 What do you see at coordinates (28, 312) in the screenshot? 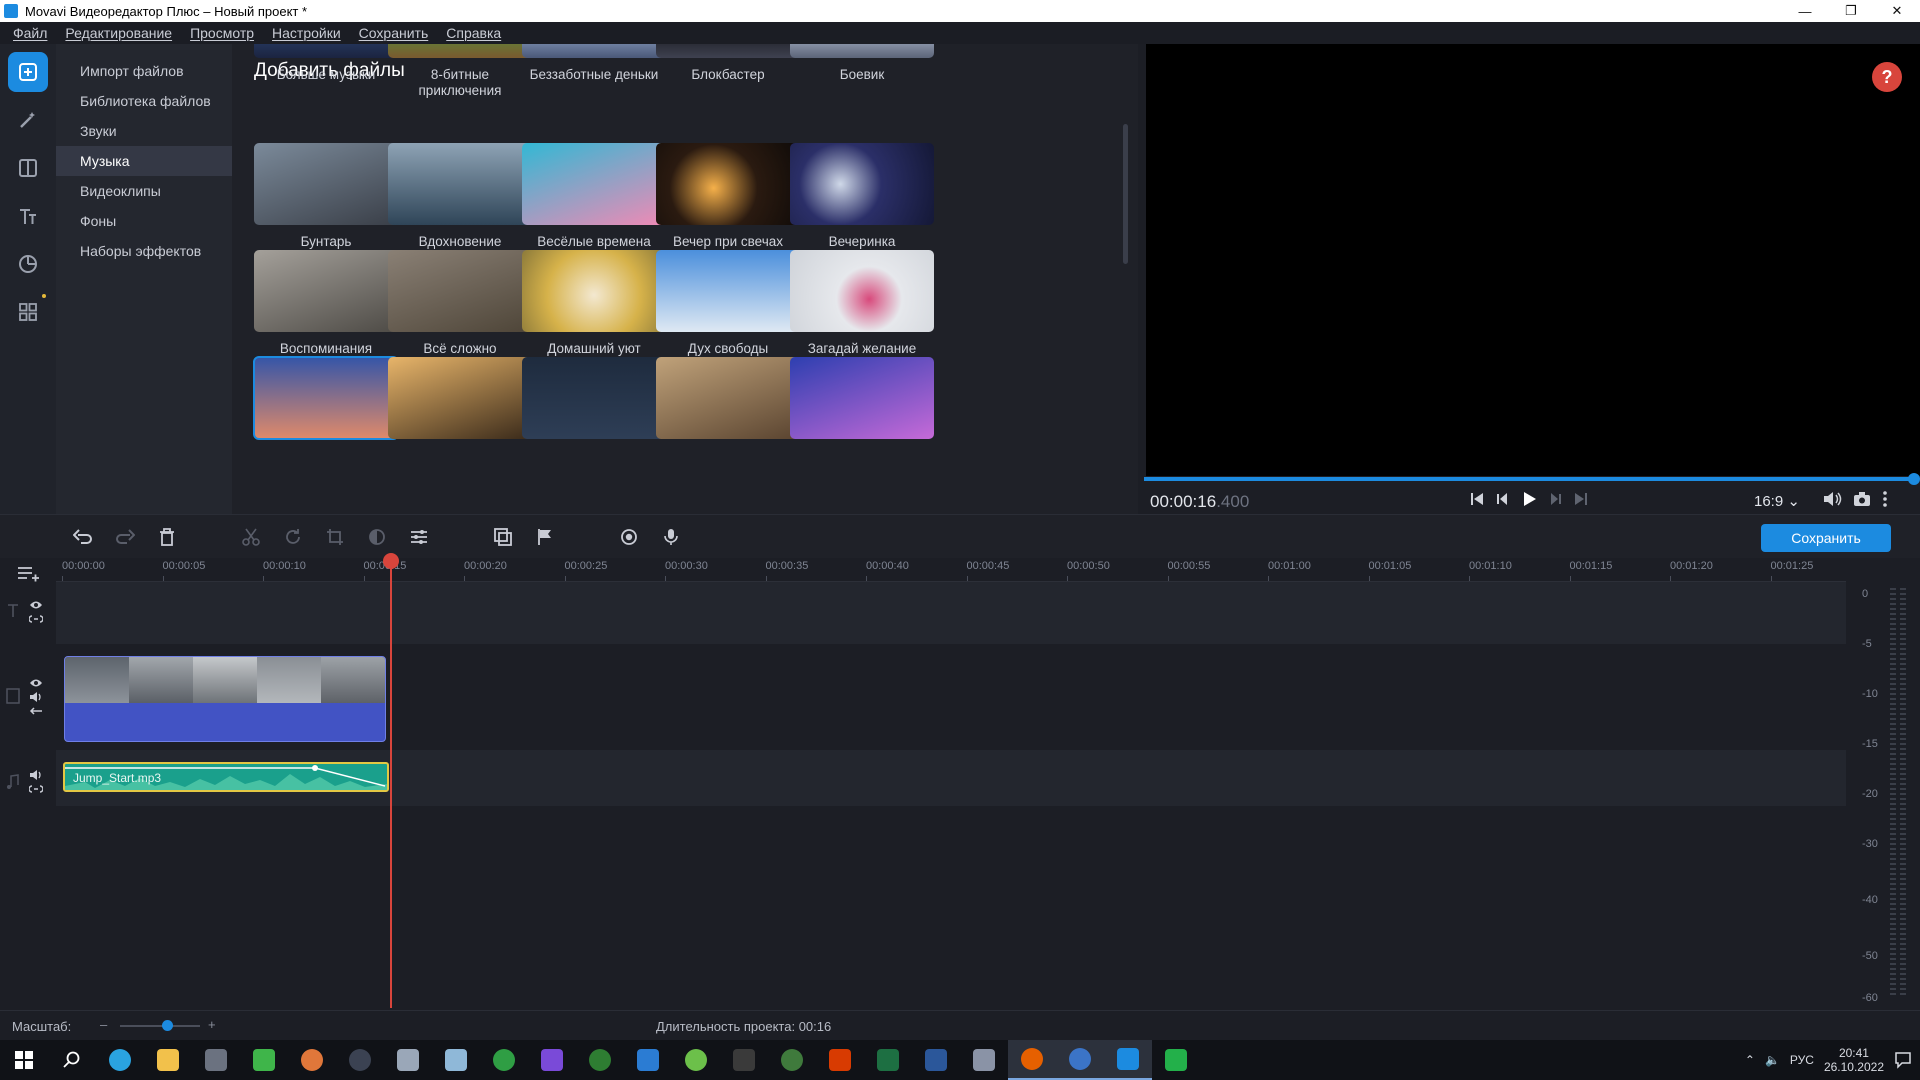
I see `more-tools-button` at bounding box center [28, 312].